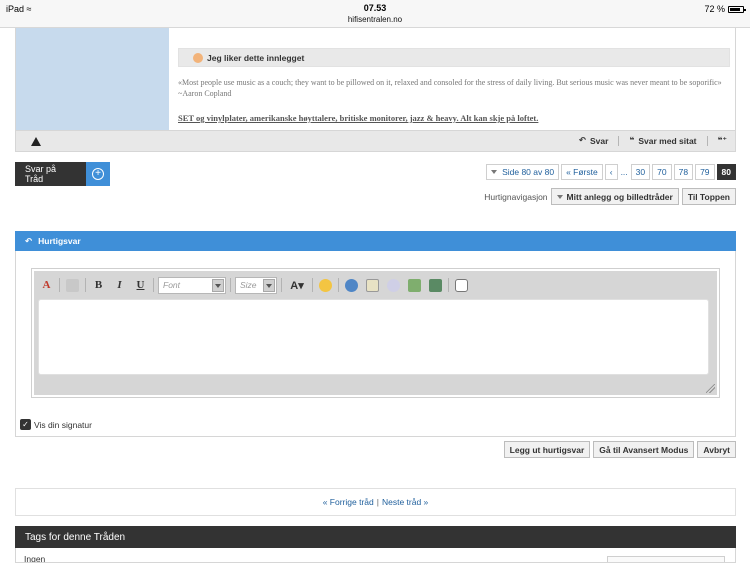 This screenshot has width=750, height=563. Describe the element at coordinates (582, 172) in the screenshot. I see `first-page-link: « Første` at that location.